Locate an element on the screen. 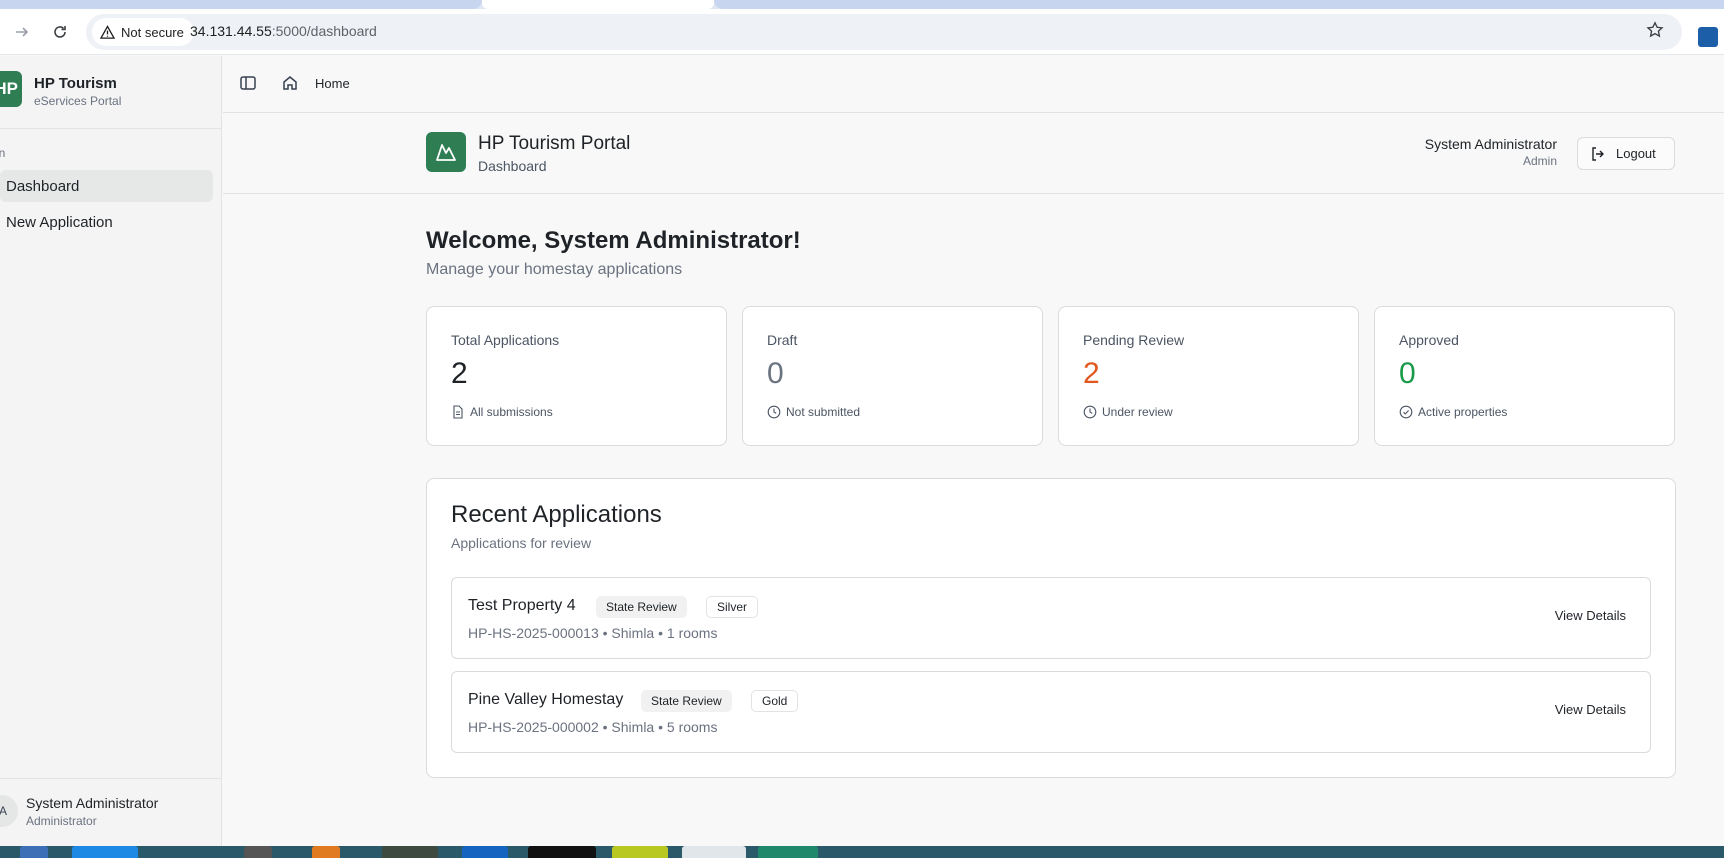 This screenshot has width=1724, height=858. application-meta: HP-HS-2025-000002 • Shimla • 5 rooms is located at coordinates (593, 727).